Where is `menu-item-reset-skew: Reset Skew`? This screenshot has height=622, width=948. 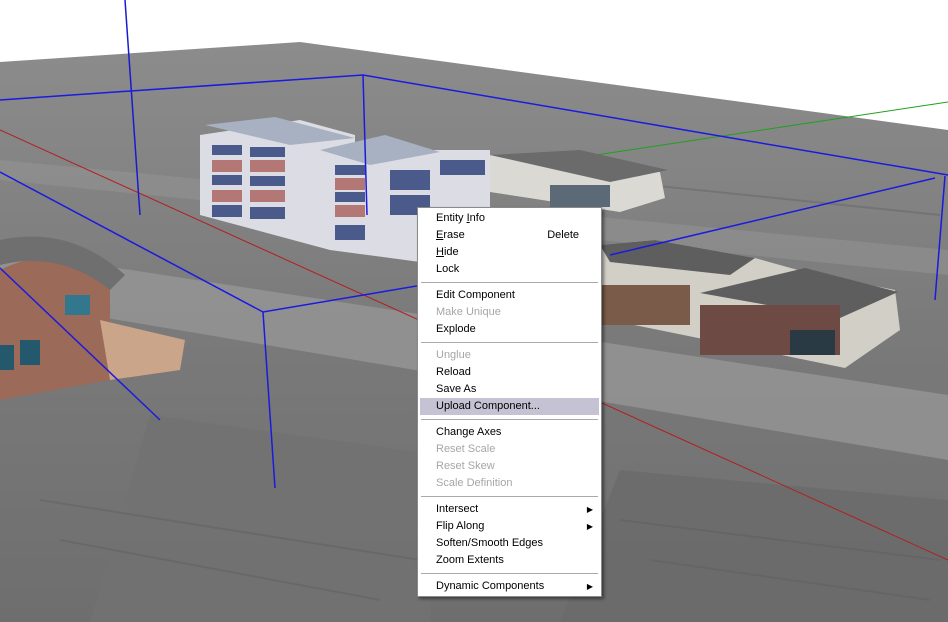 menu-item-reset-skew: Reset Skew is located at coordinates (465, 466).